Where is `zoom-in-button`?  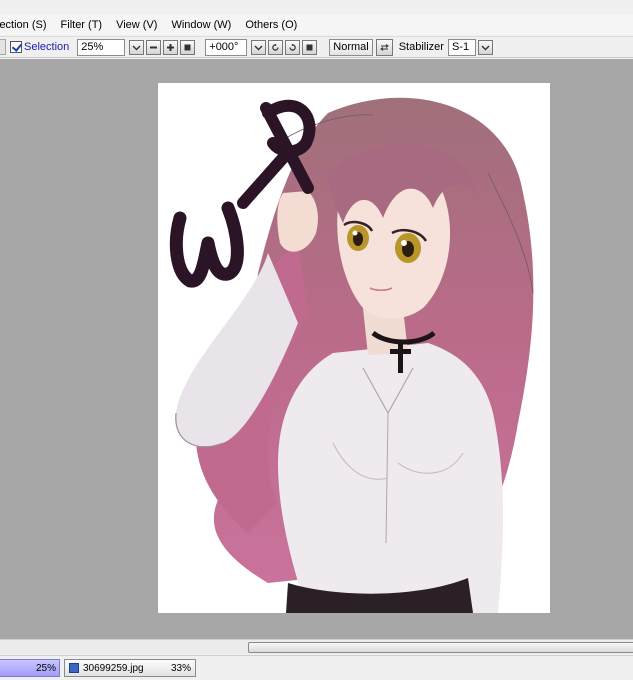 zoom-in-button is located at coordinates (171, 47).